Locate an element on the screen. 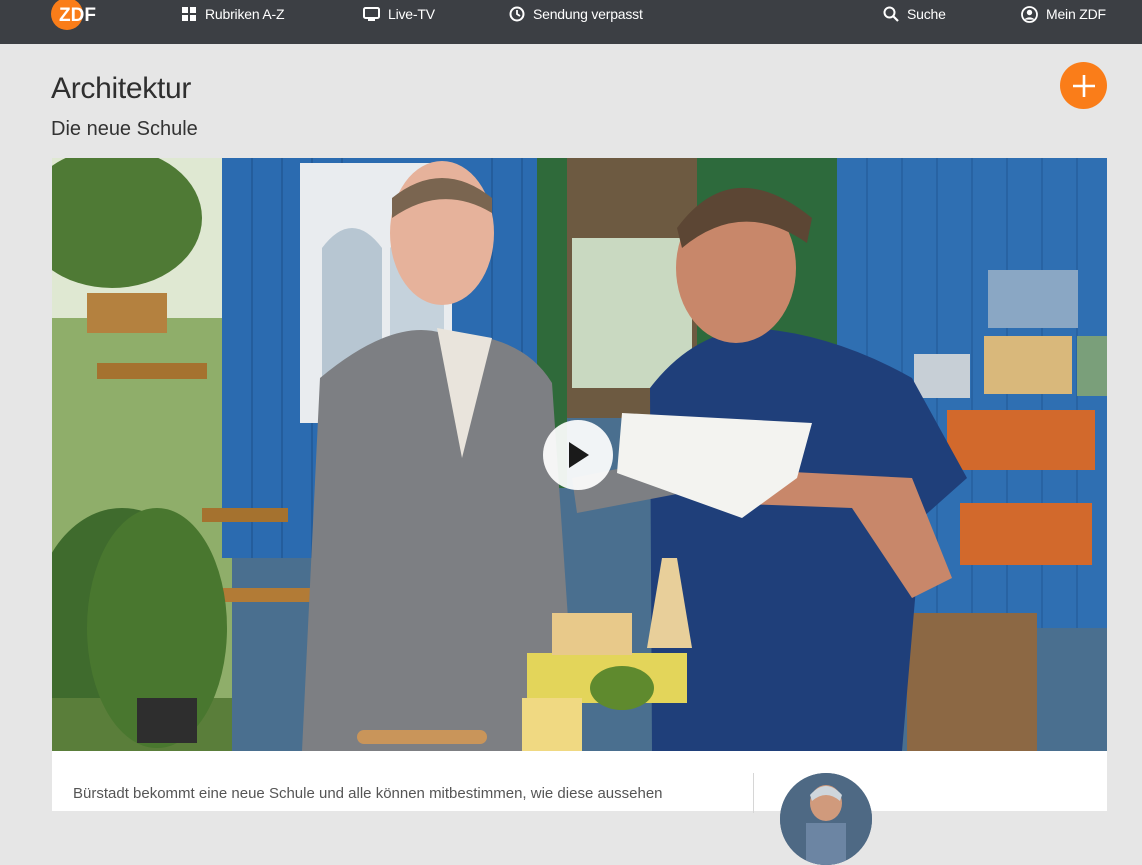 The width and height of the screenshot is (1142, 865). play-button is located at coordinates (578, 455).